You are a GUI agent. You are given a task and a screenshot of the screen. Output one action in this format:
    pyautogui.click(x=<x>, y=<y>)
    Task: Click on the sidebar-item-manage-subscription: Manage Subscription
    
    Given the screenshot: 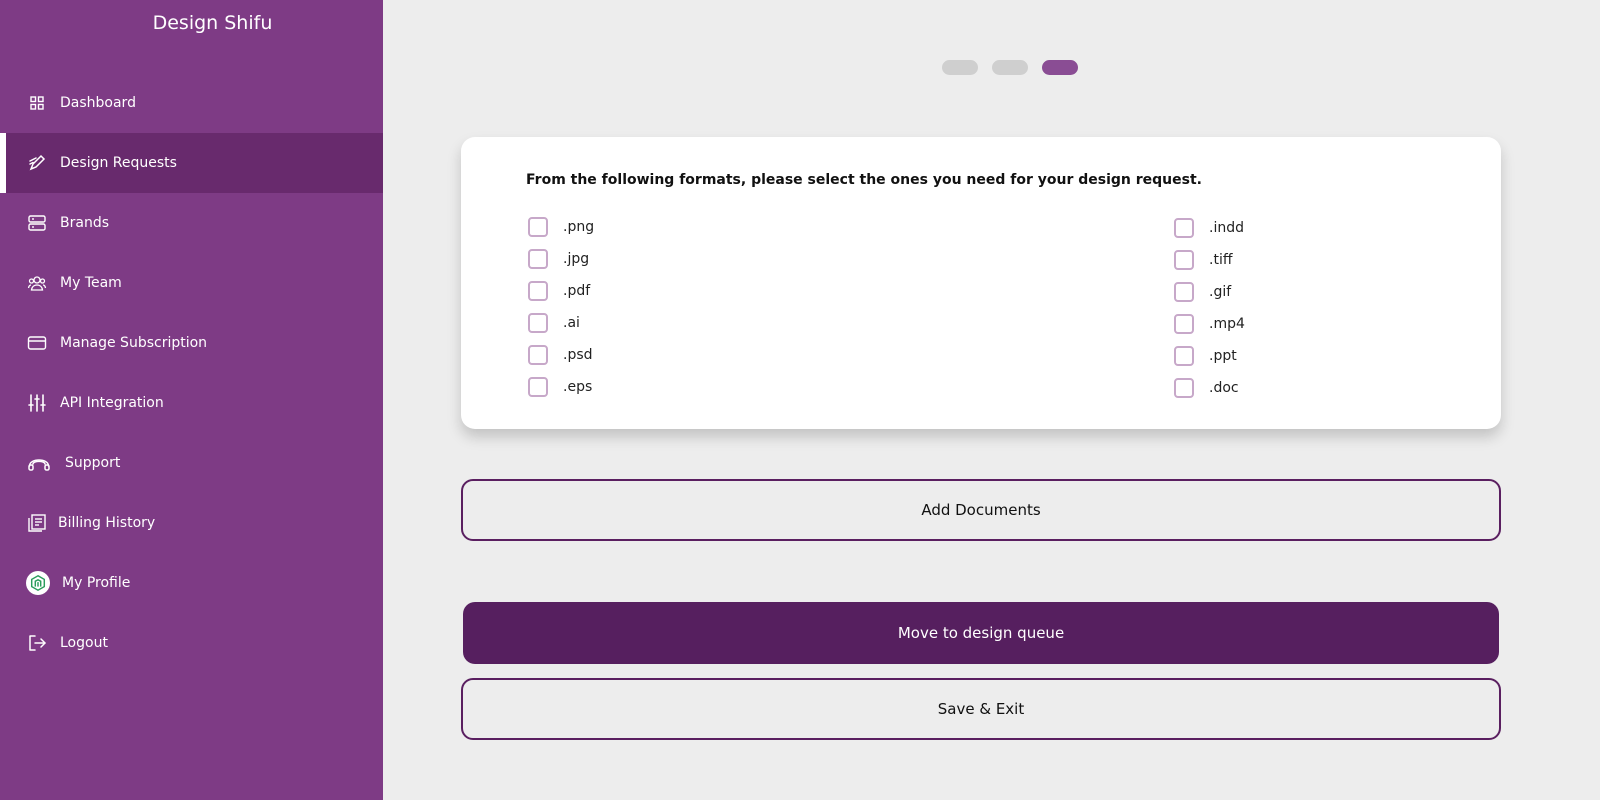 What is the action you would take?
    pyautogui.click(x=191, y=343)
    